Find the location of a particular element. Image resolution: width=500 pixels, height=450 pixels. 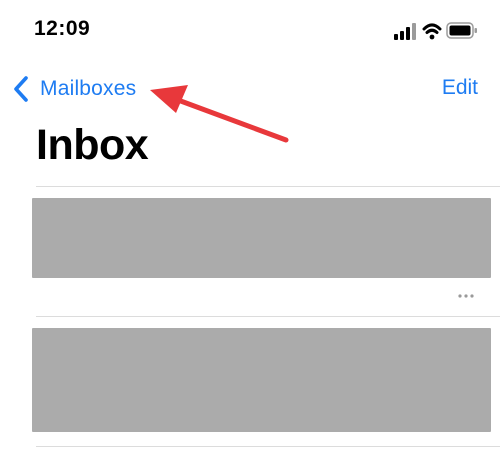

chevron-left-icon is located at coordinates (21, 89).